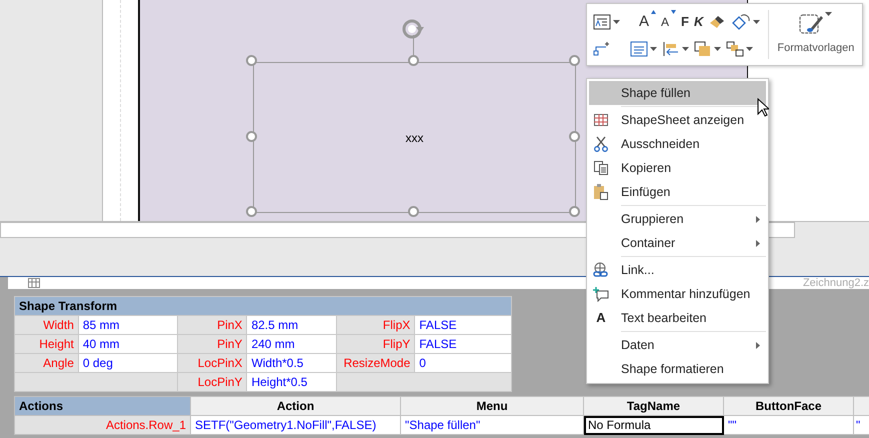  I want to click on italic-button: K, so click(699, 22).